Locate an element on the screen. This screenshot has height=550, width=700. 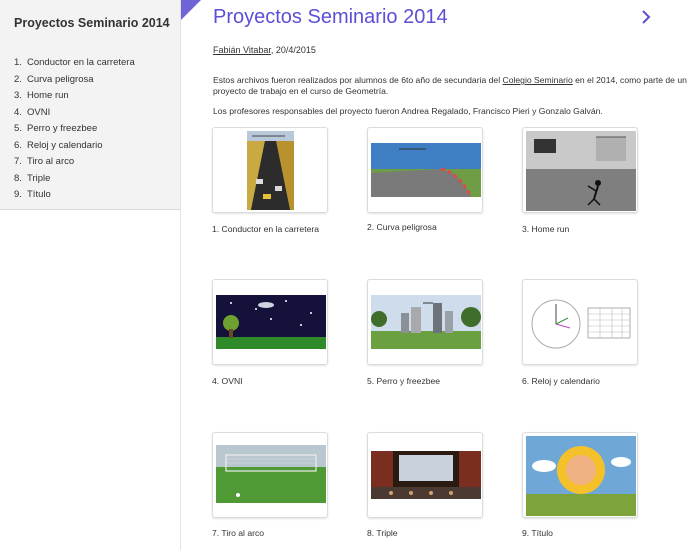
curve-thumbnail is located at coordinates (426, 170).